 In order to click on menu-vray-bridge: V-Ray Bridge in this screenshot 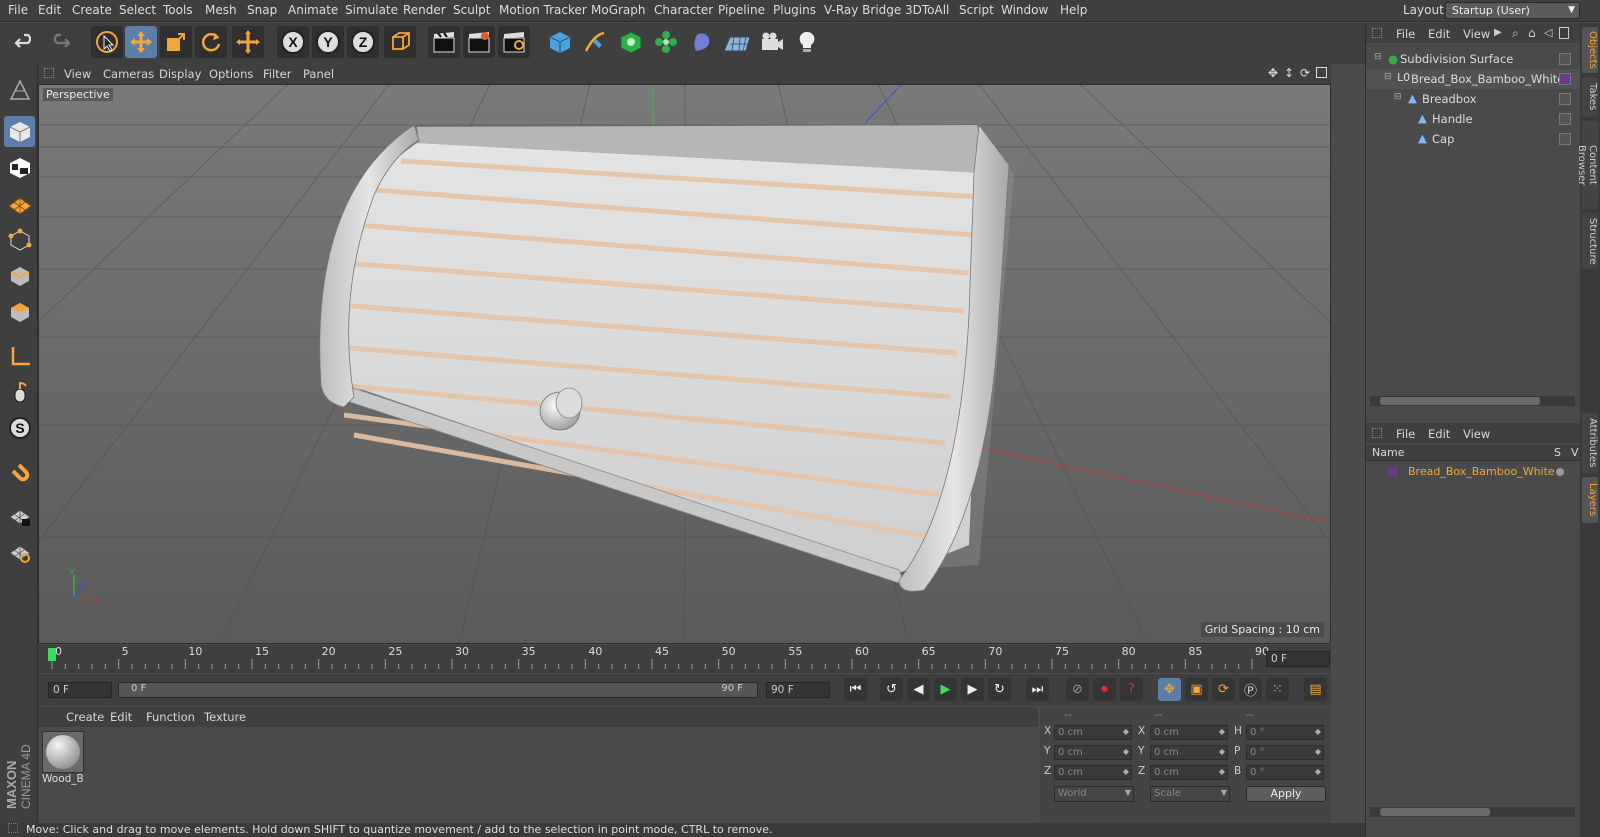, I will do `click(862, 10)`.